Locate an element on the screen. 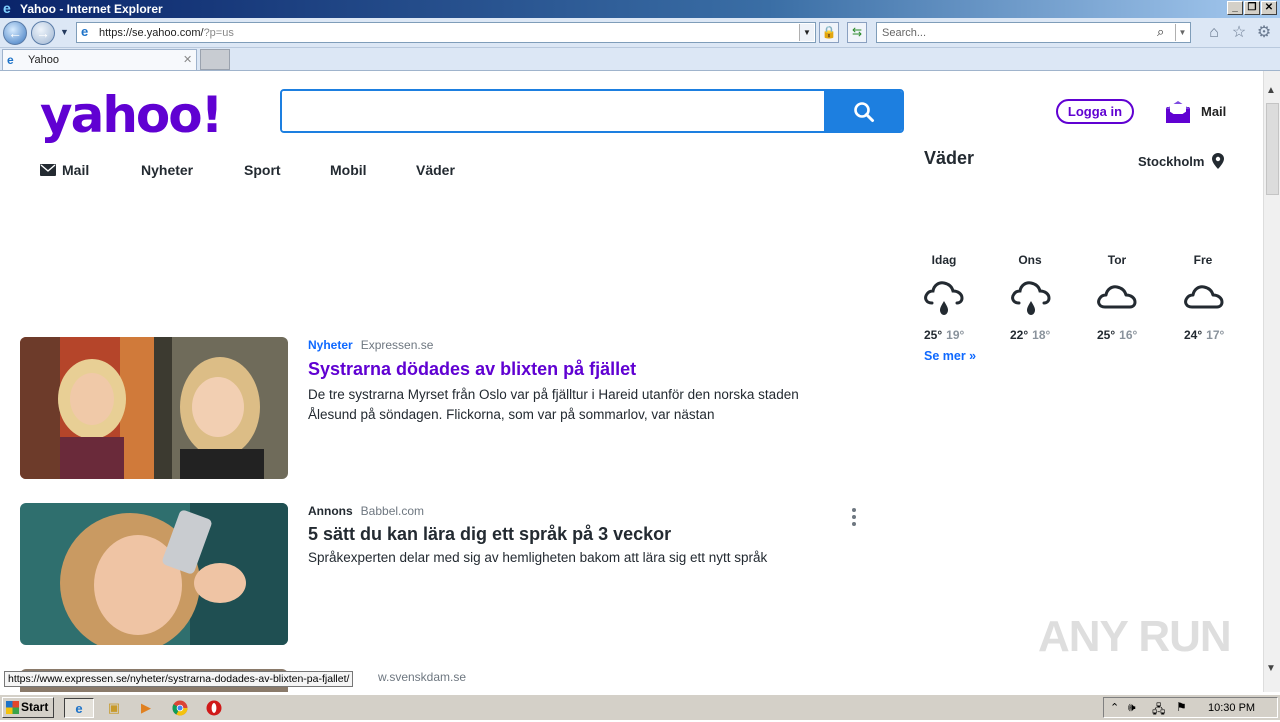  ad-source: Babbel.com is located at coordinates (392, 511).